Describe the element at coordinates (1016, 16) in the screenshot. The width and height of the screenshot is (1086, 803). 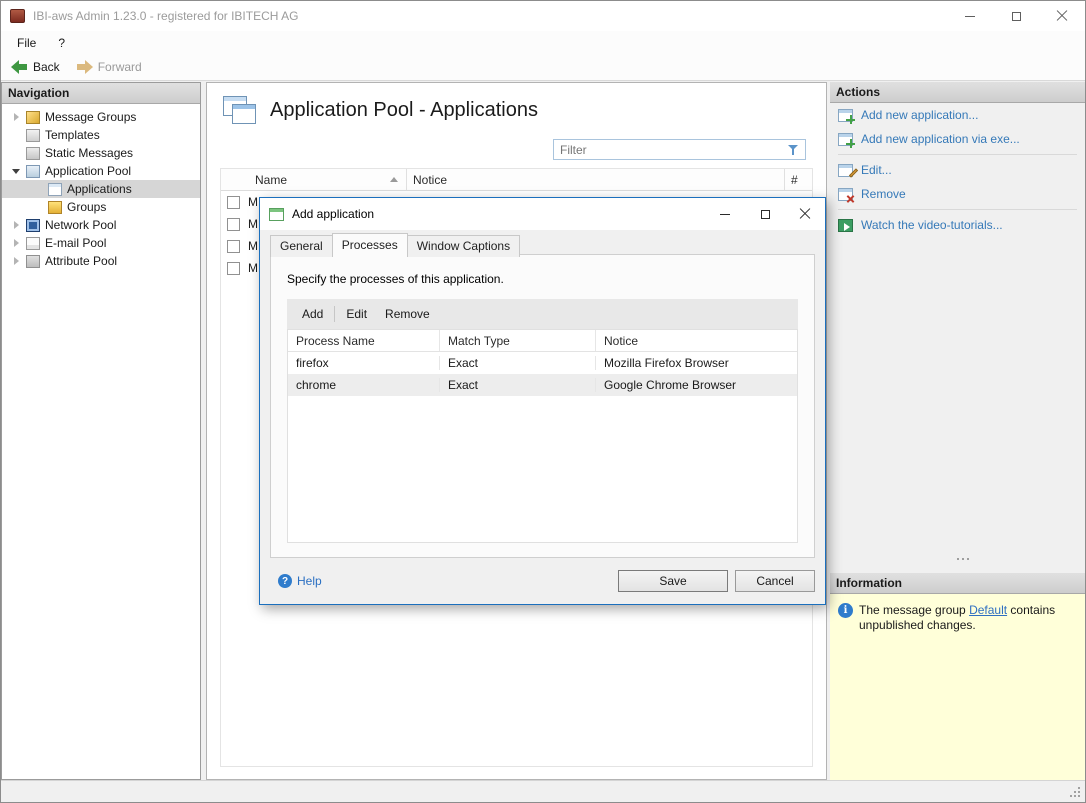
I see `maximize-button` at that location.